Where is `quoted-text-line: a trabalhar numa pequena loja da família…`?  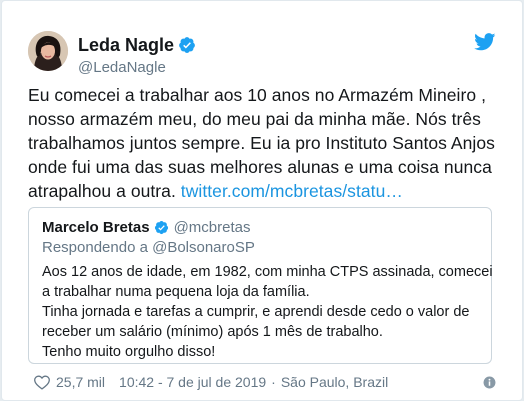 quoted-text-line: a trabalhar numa pequena loja da família… is located at coordinates (176, 292).